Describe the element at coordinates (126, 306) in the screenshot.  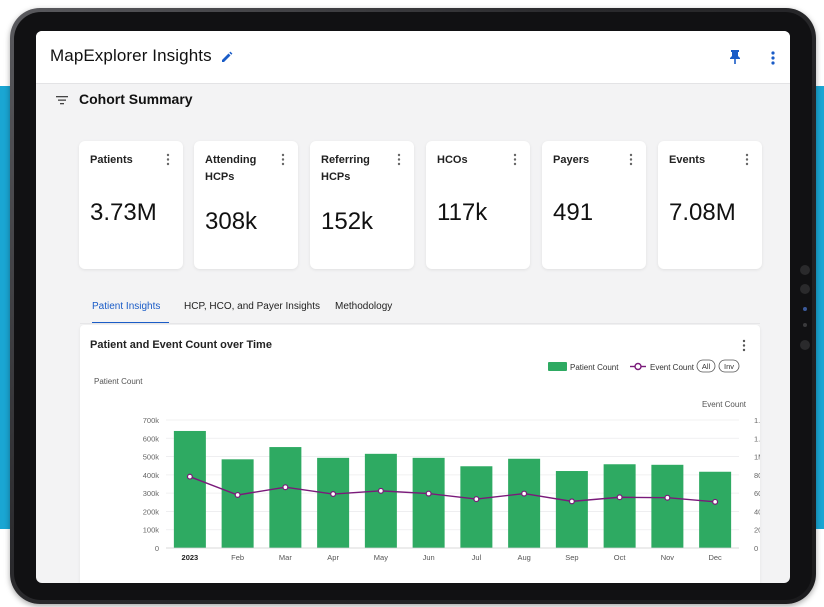
I see `tab-patient-insights: Patient Insights` at that location.